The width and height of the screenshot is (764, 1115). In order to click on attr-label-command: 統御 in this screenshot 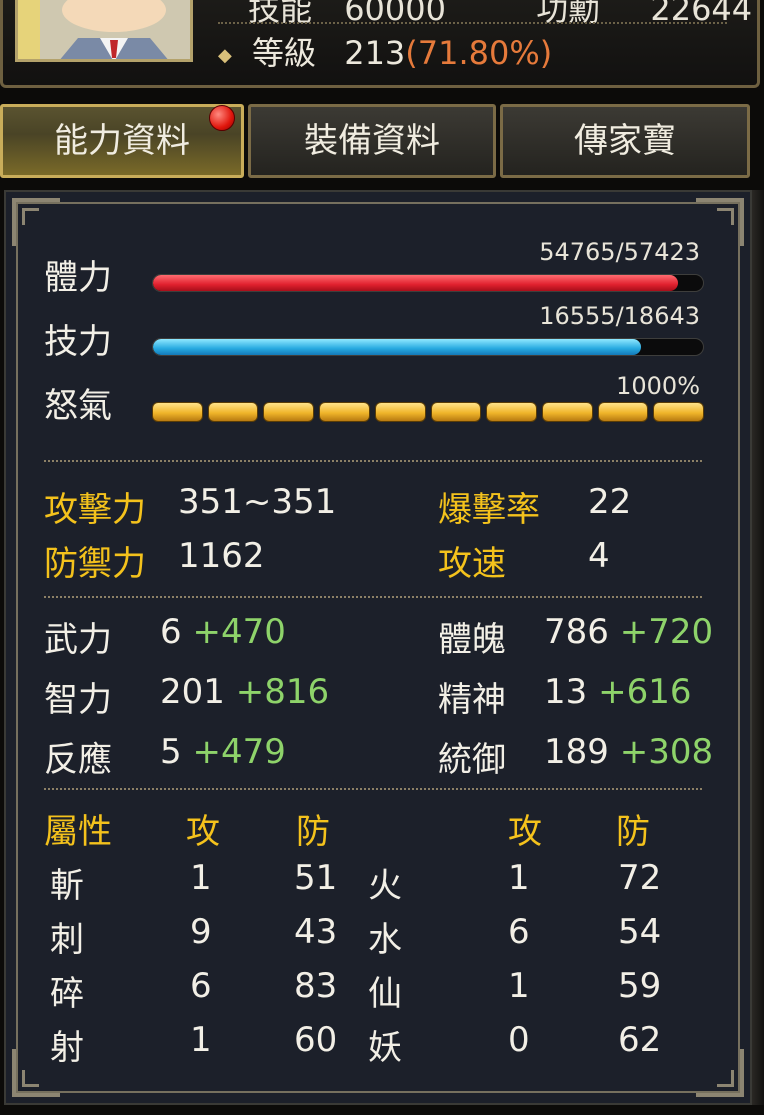, I will do `click(472, 760)`.